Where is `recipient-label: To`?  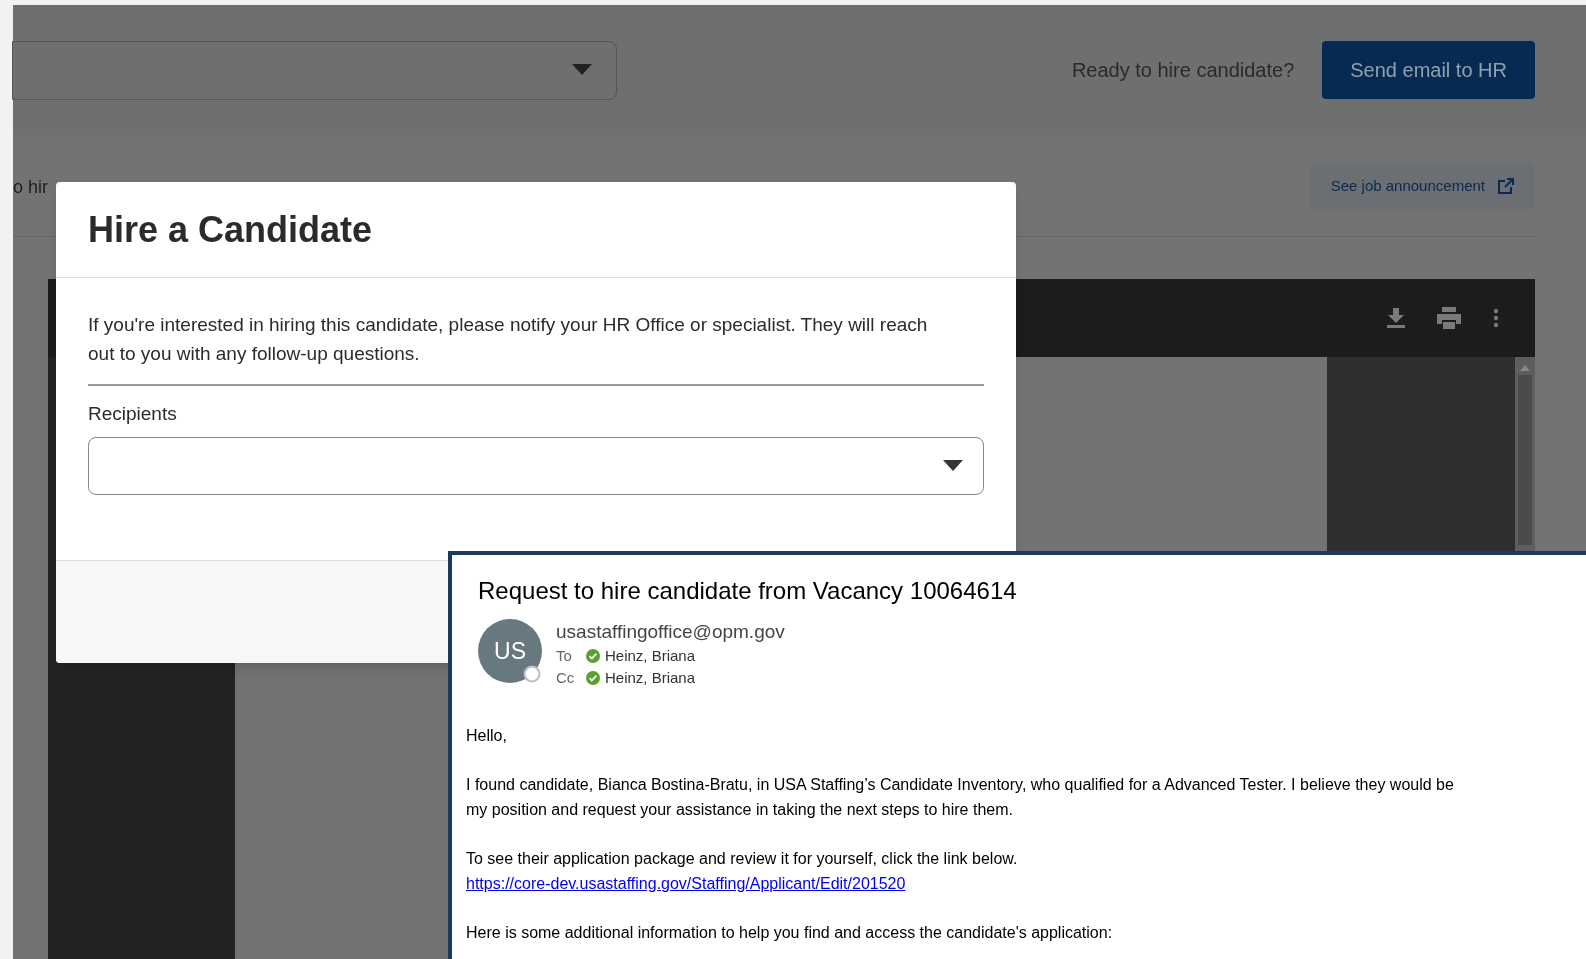 recipient-label: To is located at coordinates (564, 656).